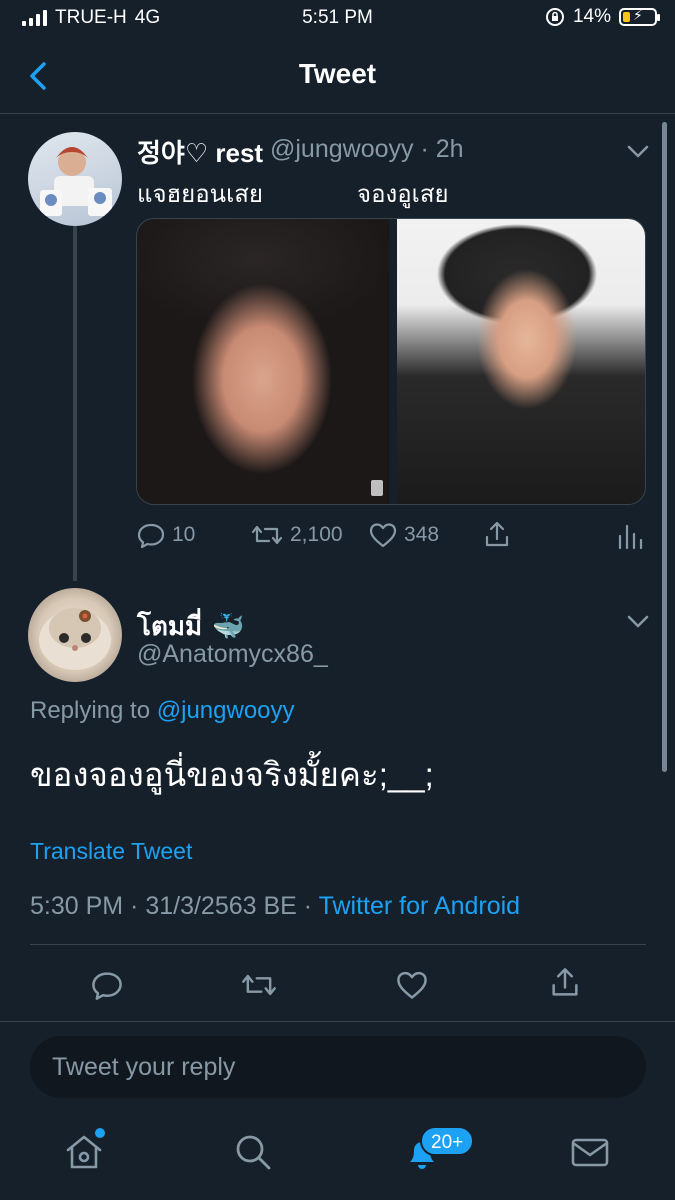  What do you see at coordinates (419, 906) in the screenshot?
I see `source-link: Twitter for Android` at bounding box center [419, 906].